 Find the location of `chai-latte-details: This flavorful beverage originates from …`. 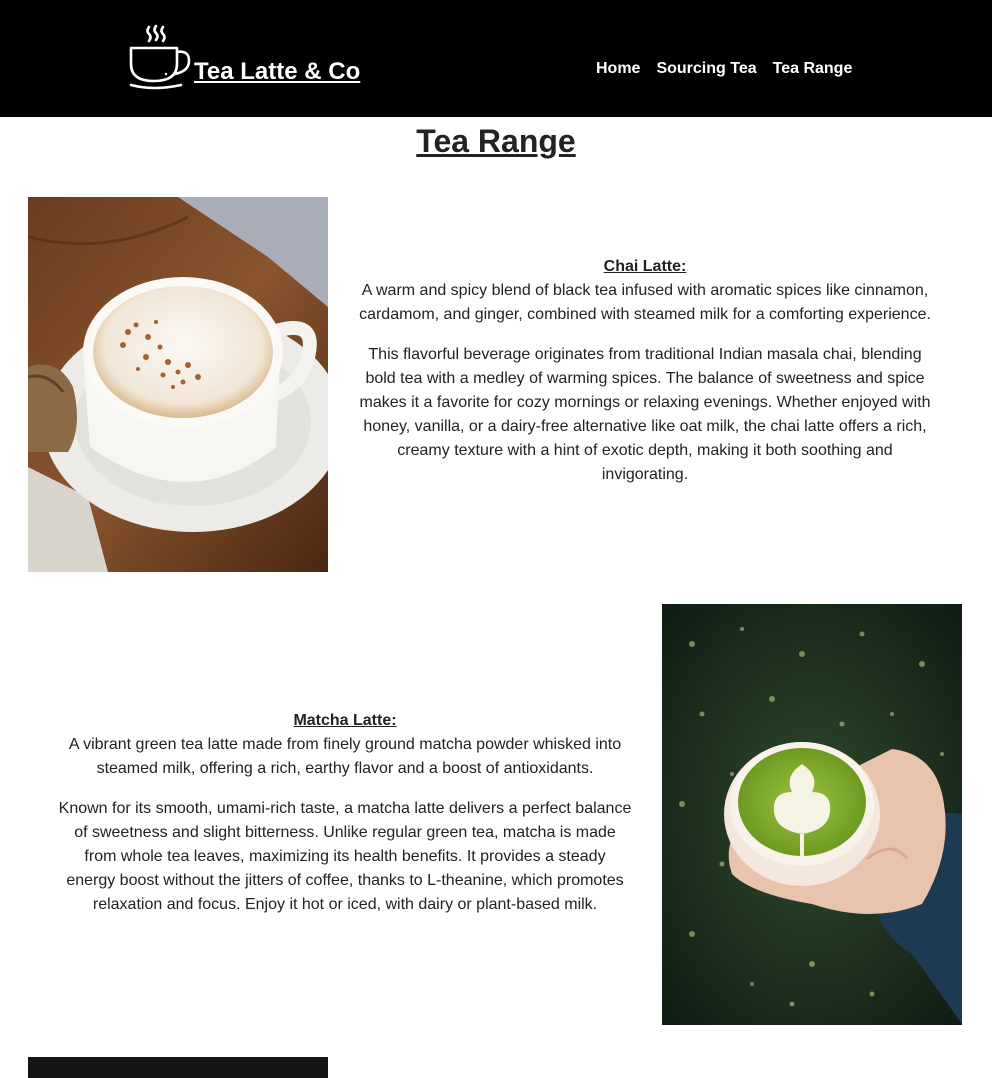

chai-latte-details: This flavorful beverage originates from … is located at coordinates (645, 414).